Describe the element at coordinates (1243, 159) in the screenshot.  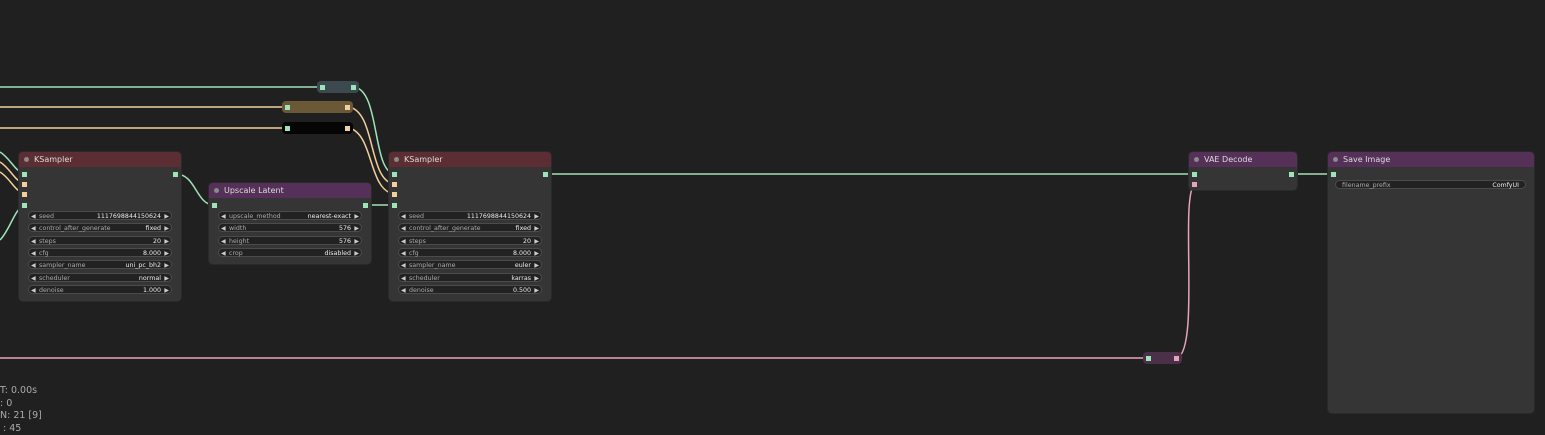
I see `node-header: VAE Decode` at that location.